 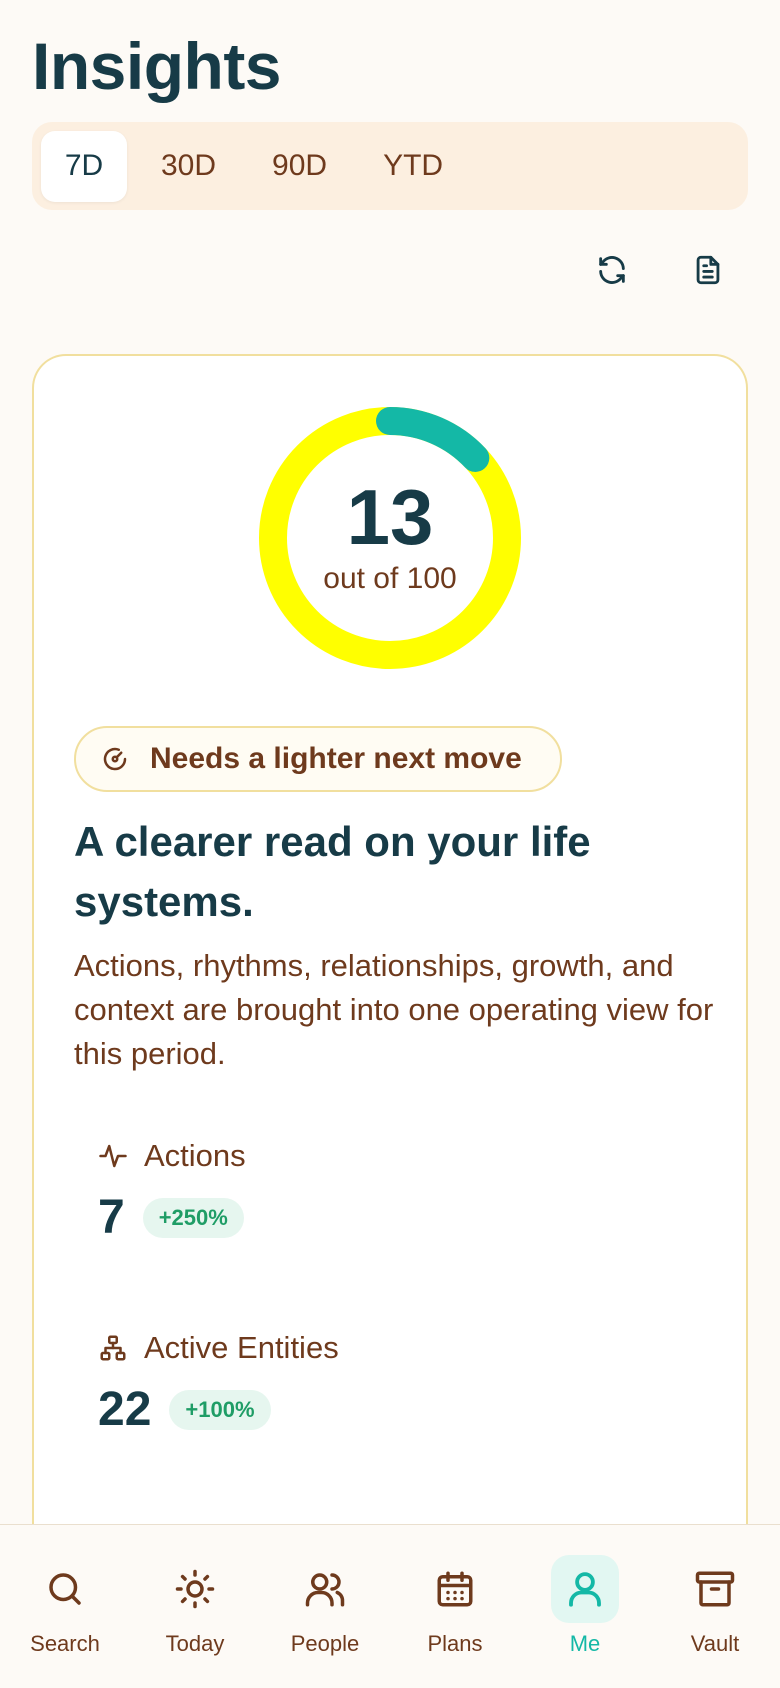 I want to click on gauge-icon, so click(x=115, y=759).